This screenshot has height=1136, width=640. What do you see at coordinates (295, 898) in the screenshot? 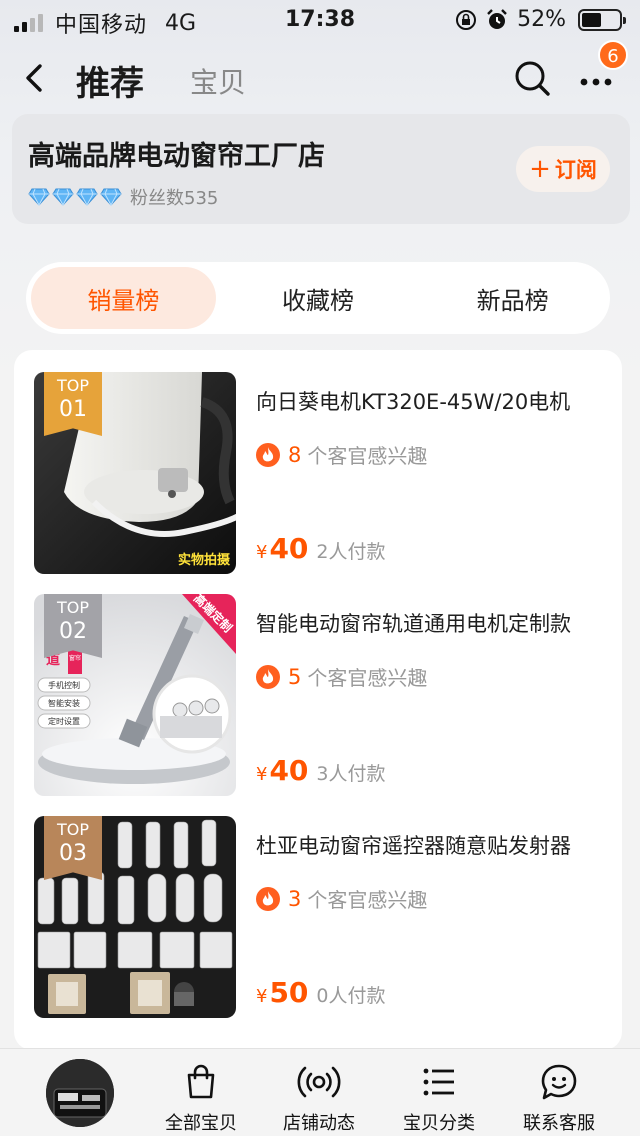
I see `interest-count: 3` at bounding box center [295, 898].